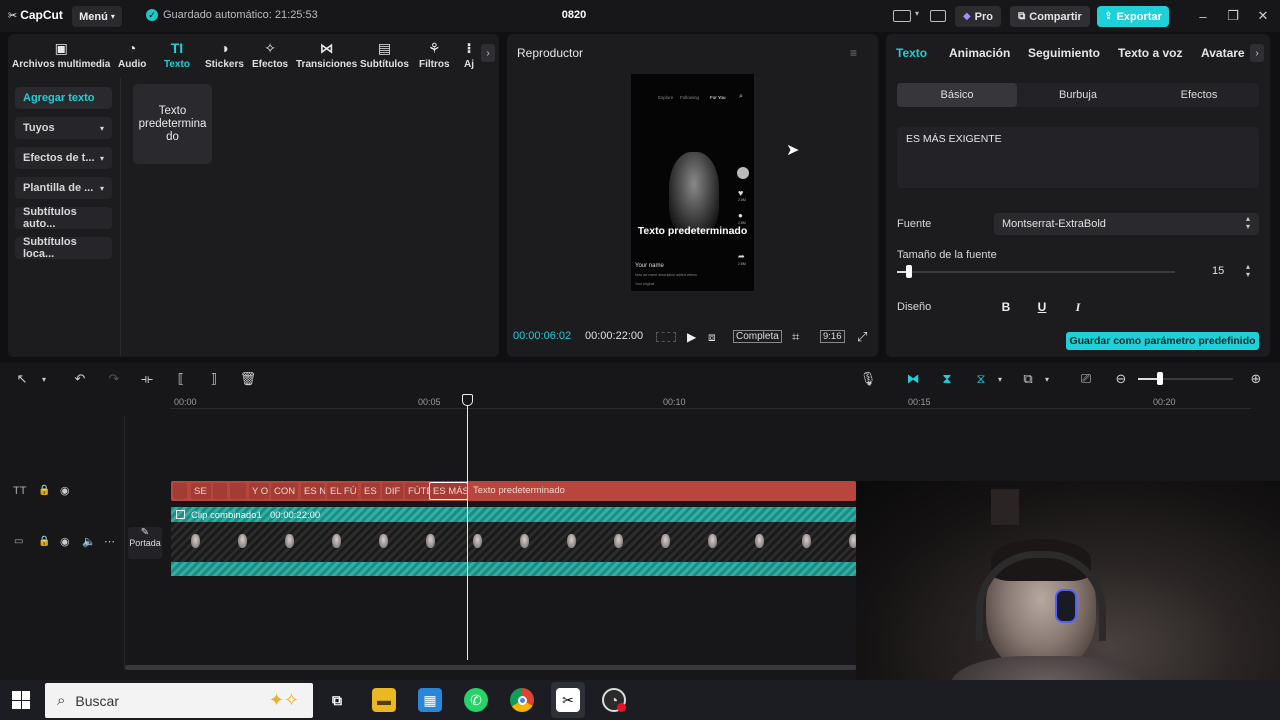  I want to click on text-segment-default: Texto predeterminado, so click(519, 490).